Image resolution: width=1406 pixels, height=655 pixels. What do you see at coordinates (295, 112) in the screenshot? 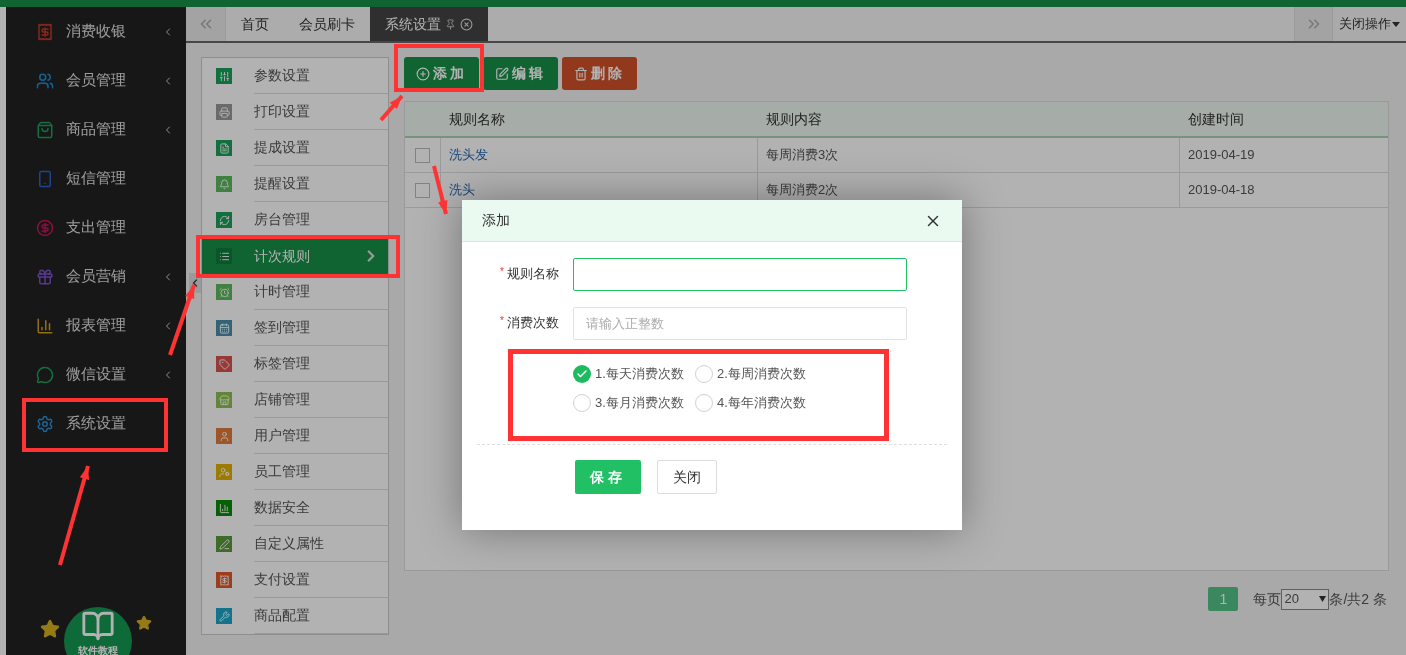
I see `settings-menu-item: 打印设置` at bounding box center [295, 112].